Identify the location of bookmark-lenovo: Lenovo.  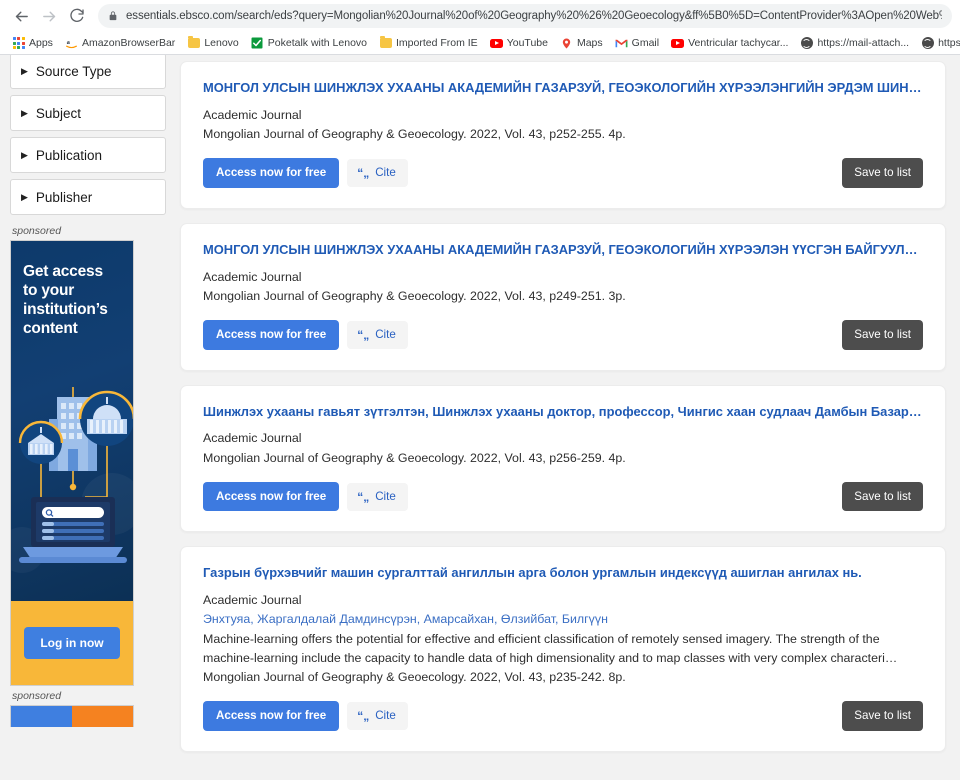
(212, 43).